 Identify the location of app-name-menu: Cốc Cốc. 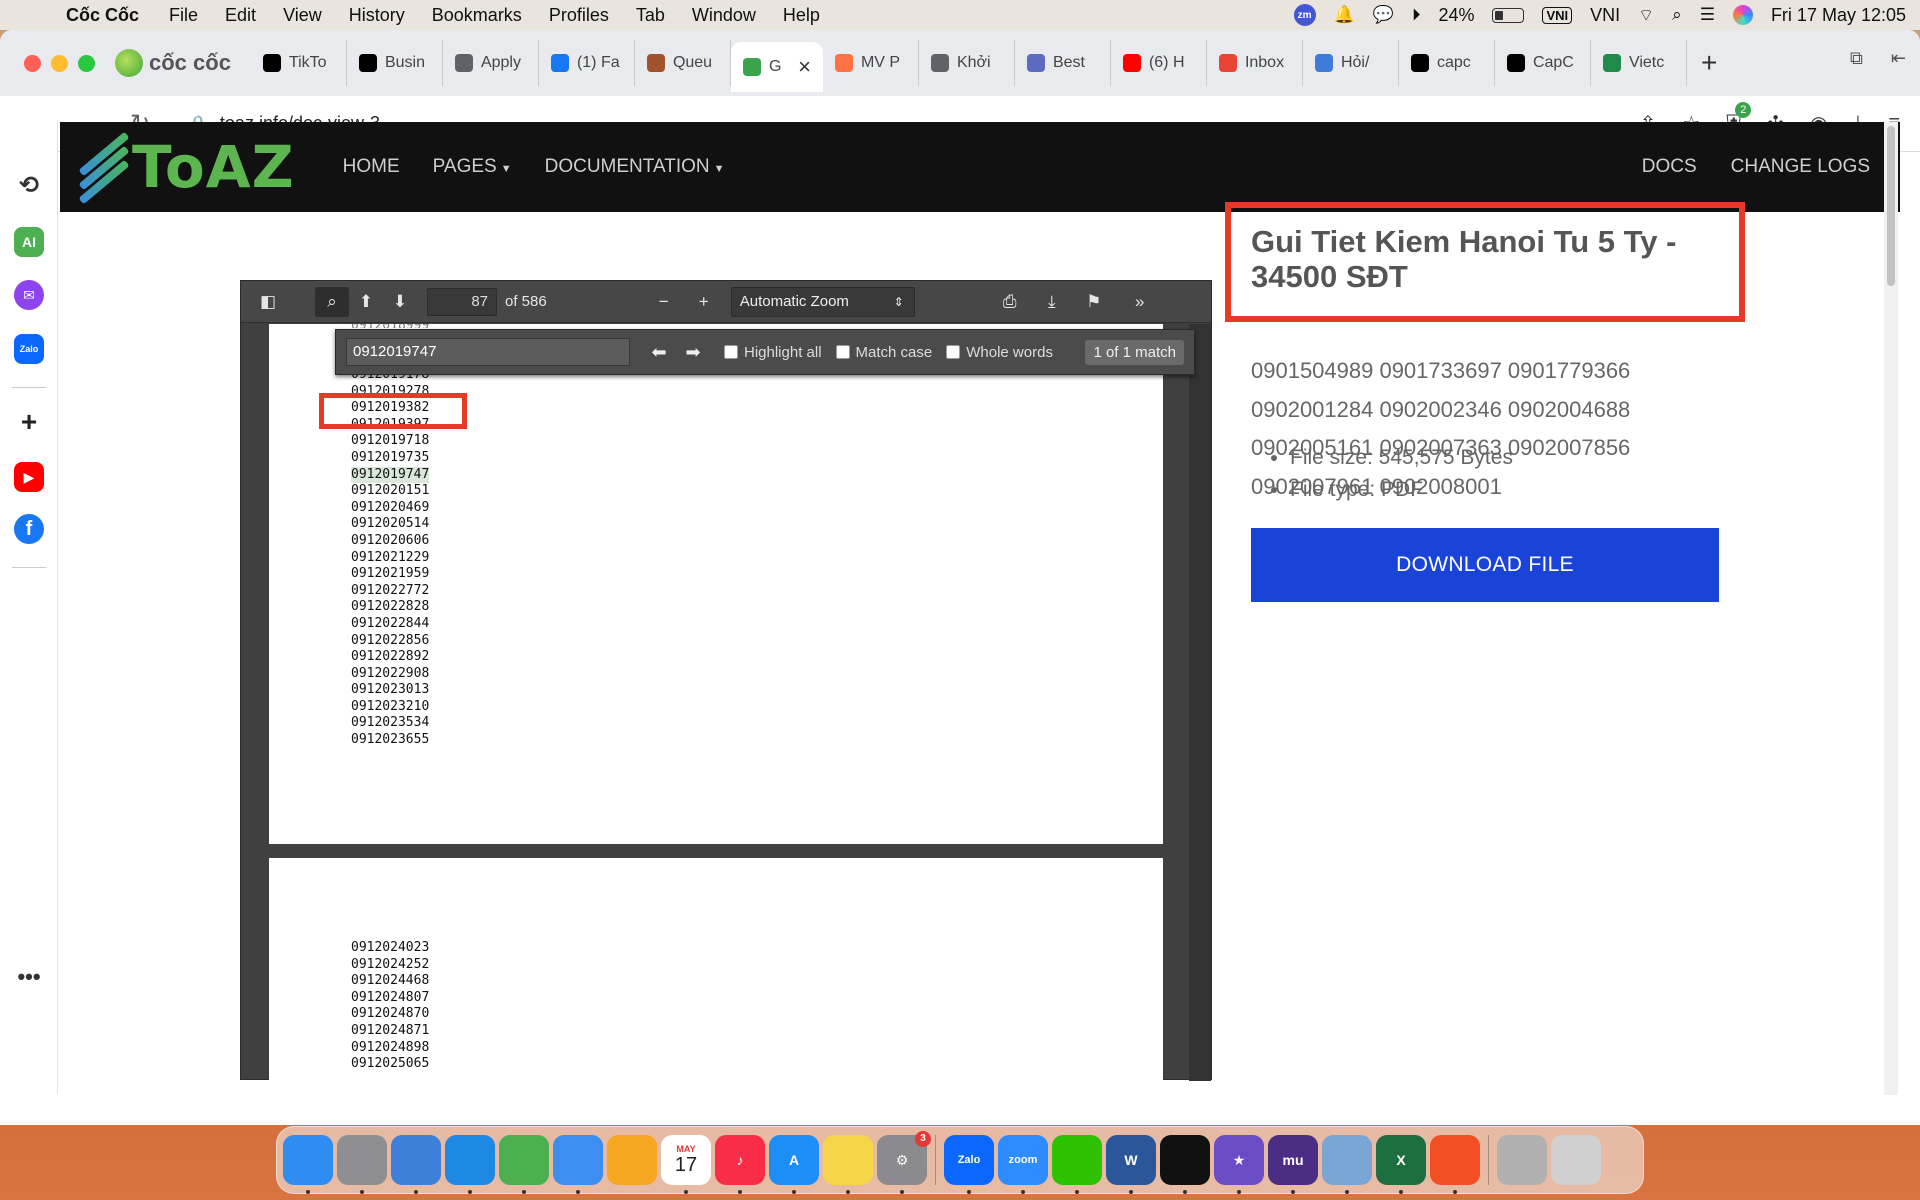
(102, 15).